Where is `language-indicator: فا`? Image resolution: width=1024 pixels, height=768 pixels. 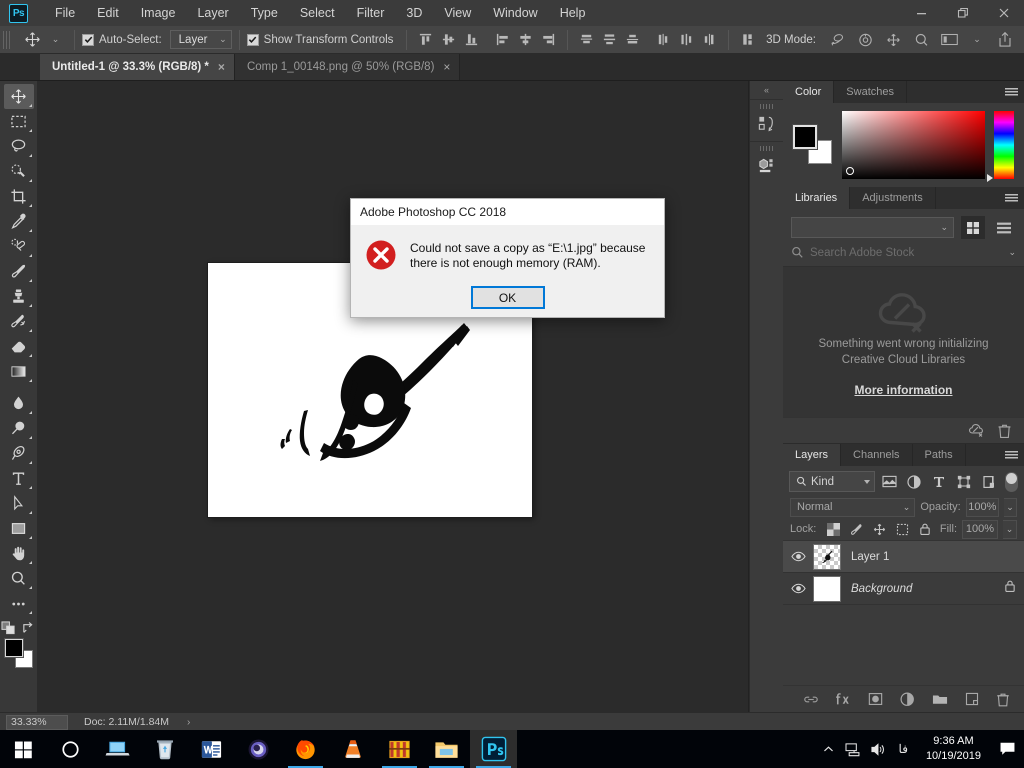 language-indicator: فا is located at coordinates (903, 749).